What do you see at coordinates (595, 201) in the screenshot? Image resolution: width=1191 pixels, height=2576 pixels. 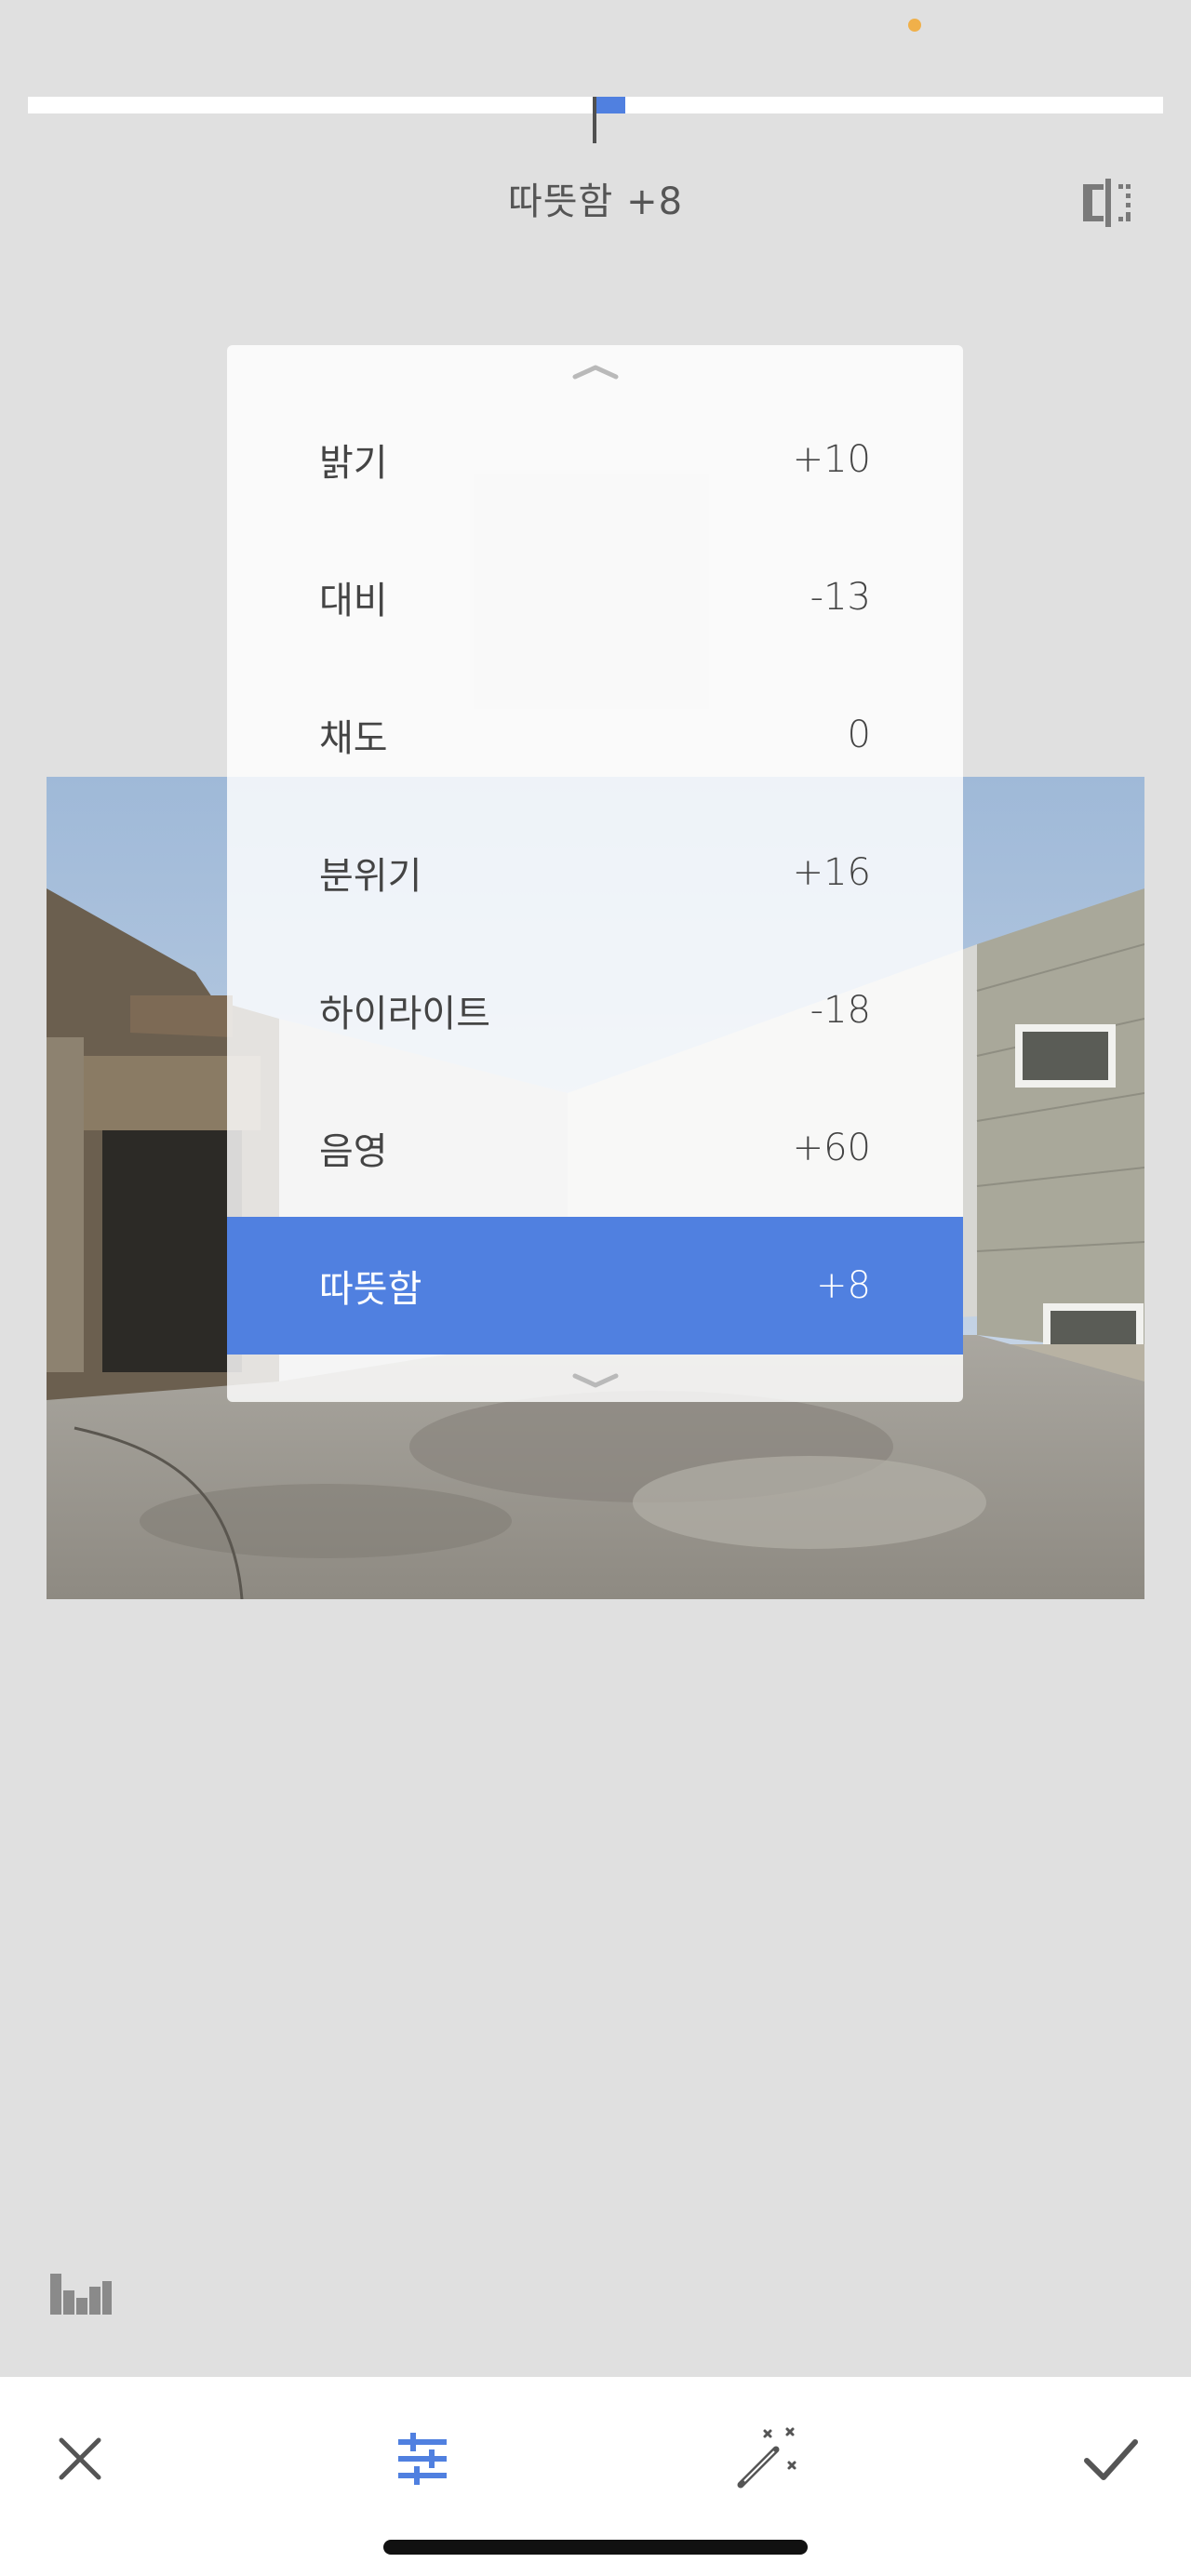 I see `current-adjustment-label: 따뜻함 +8` at bounding box center [595, 201].